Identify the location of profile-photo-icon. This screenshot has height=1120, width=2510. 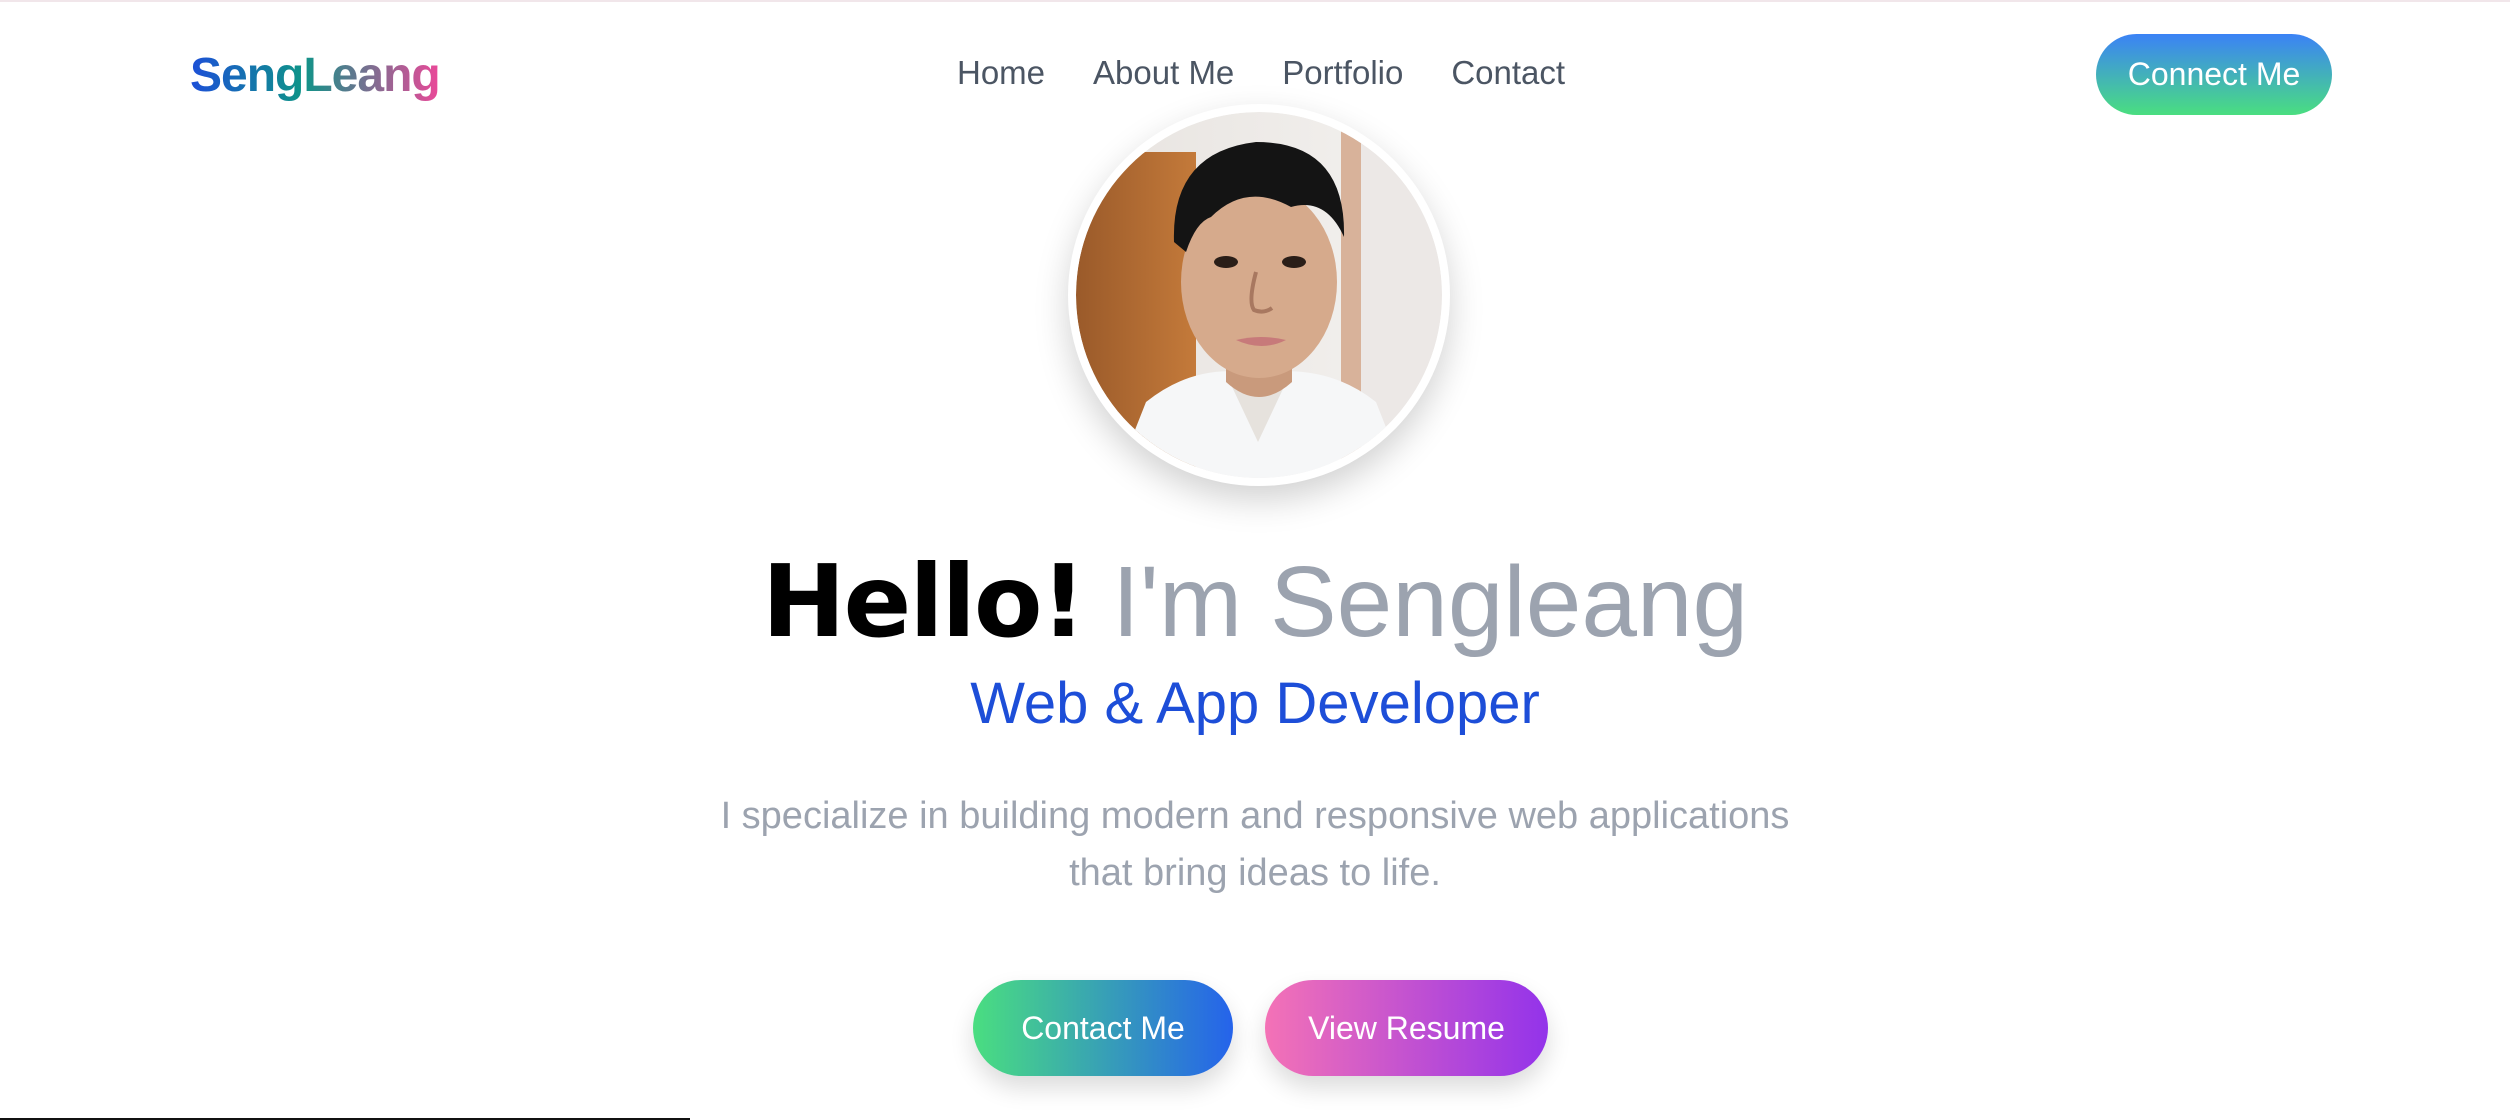
(1259, 295).